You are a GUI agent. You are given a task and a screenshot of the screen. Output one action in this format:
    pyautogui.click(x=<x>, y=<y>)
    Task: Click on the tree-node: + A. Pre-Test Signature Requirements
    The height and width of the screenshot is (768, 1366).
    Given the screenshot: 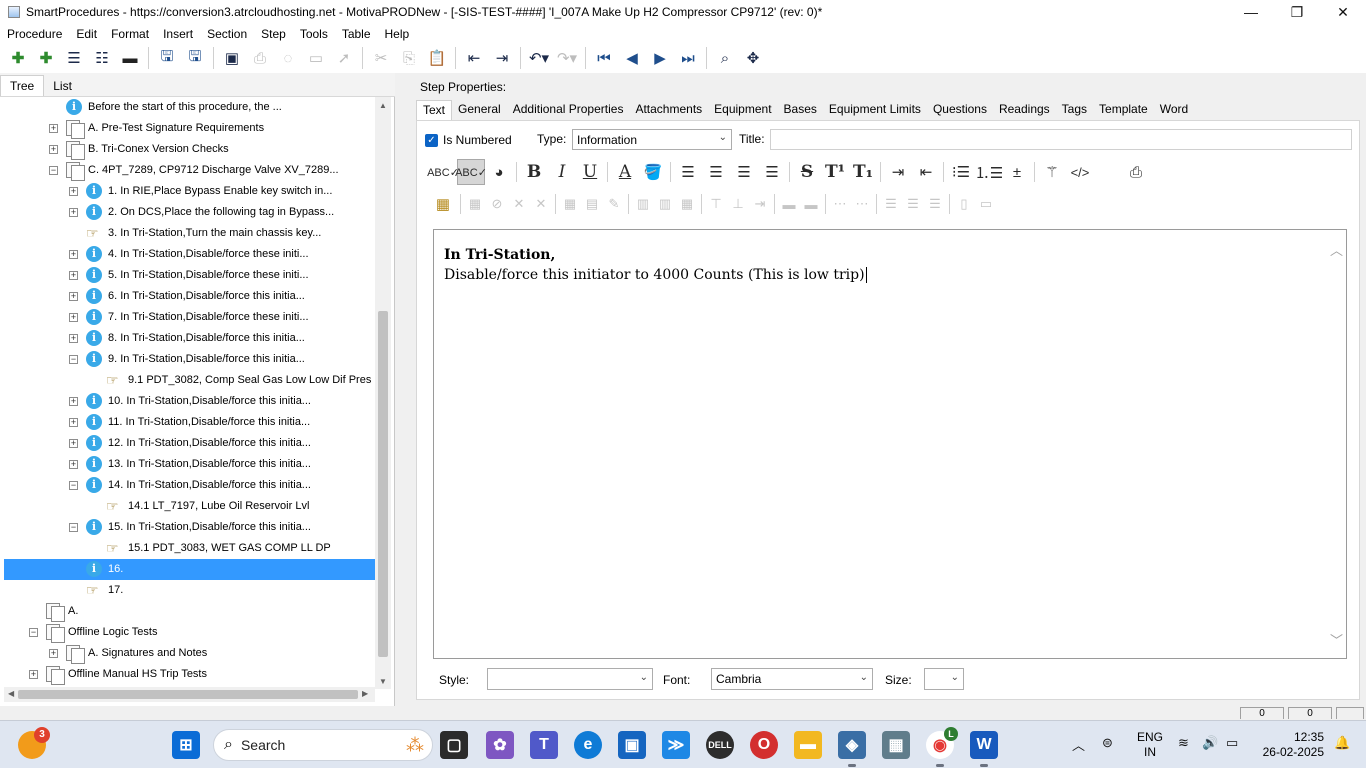 What is the action you would take?
    pyautogui.click(x=189, y=128)
    